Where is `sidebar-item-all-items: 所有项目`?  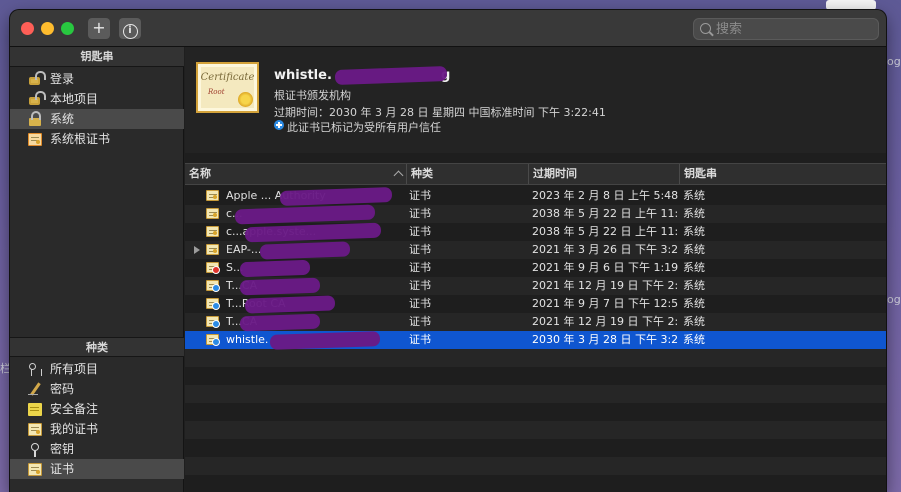 sidebar-item-all-items: 所有项目 is located at coordinates (97, 369).